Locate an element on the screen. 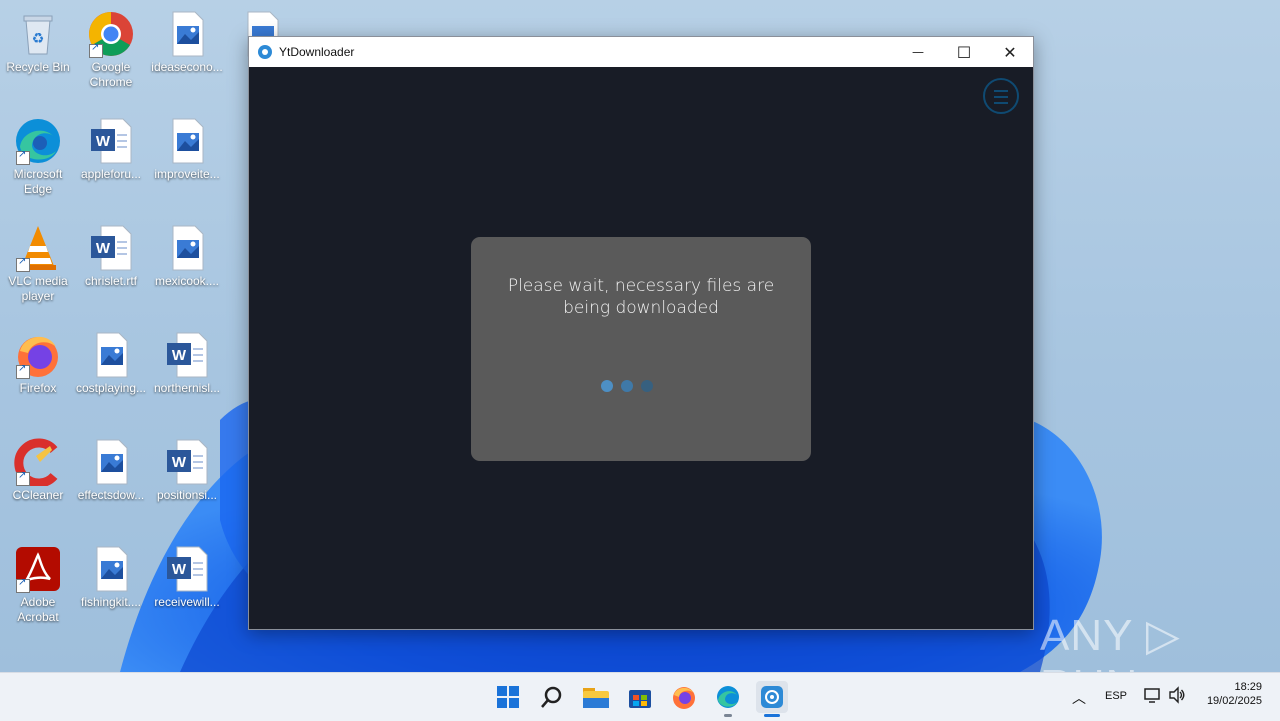 This screenshot has height=721, width=1280. desktop-icon-firefox: Firefox is located at coordinates (38, 375).